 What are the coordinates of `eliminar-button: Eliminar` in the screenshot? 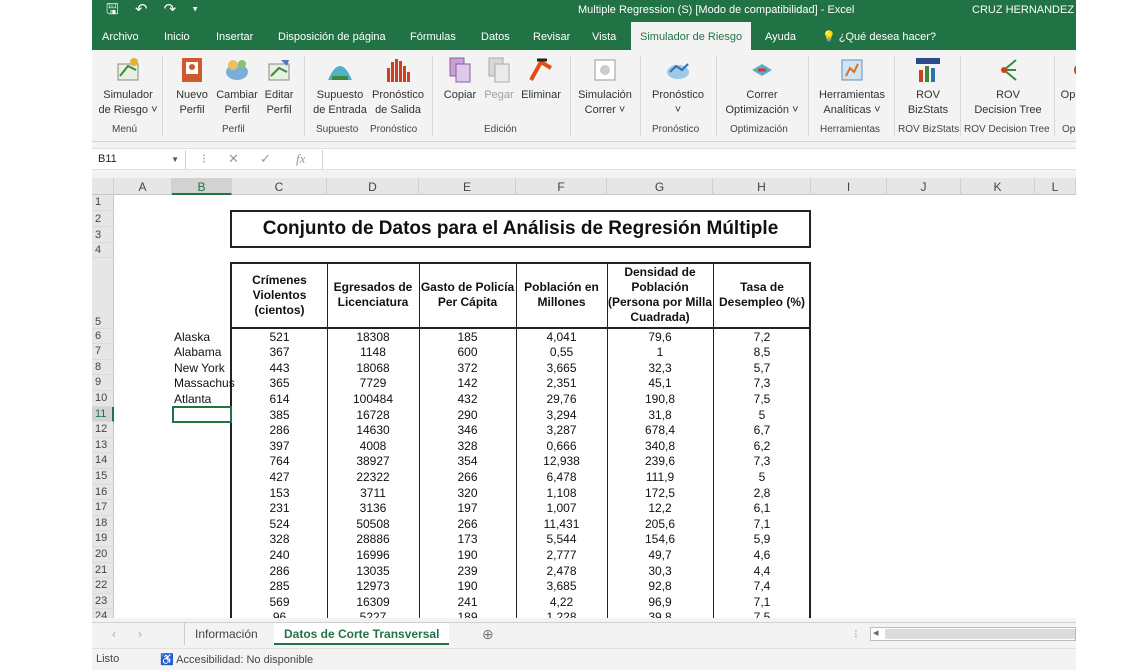 It's located at (541, 79).